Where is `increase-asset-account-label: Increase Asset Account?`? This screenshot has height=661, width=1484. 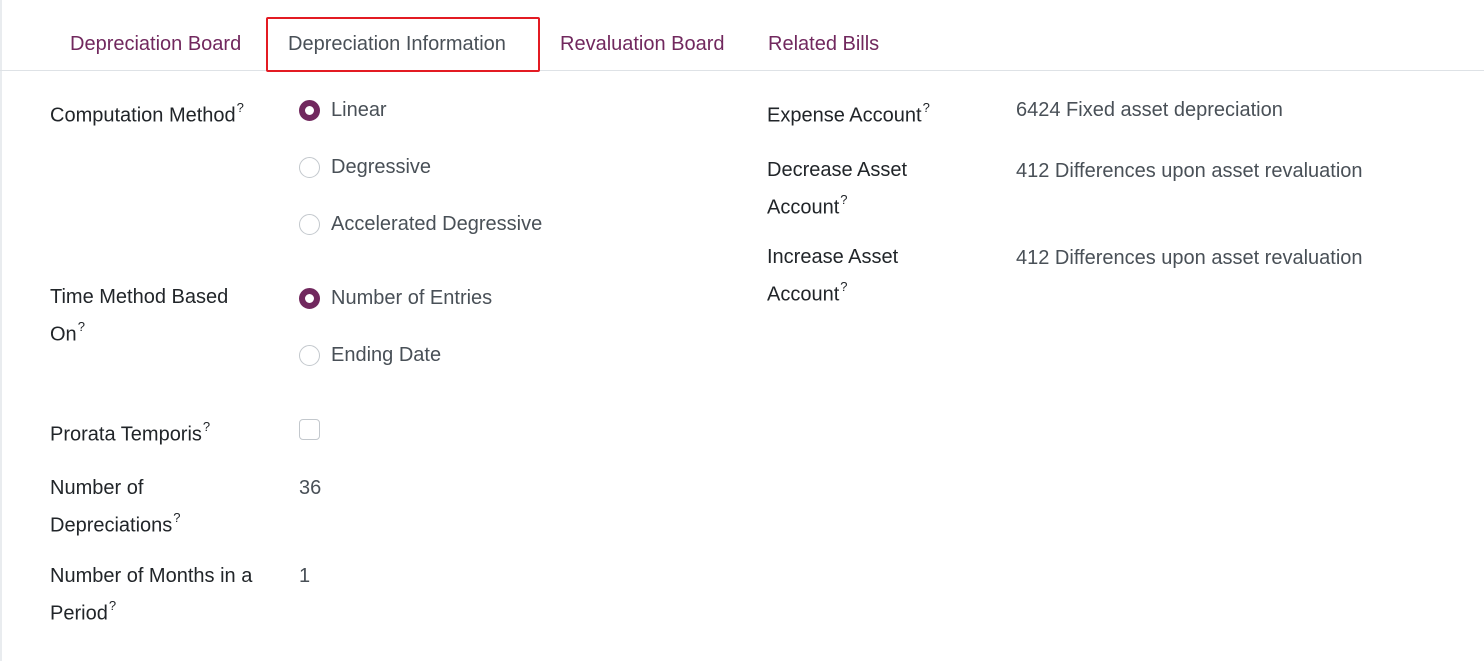
increase-asset-account-label: Increase Asset Account? is located at coordinates (833, 276).